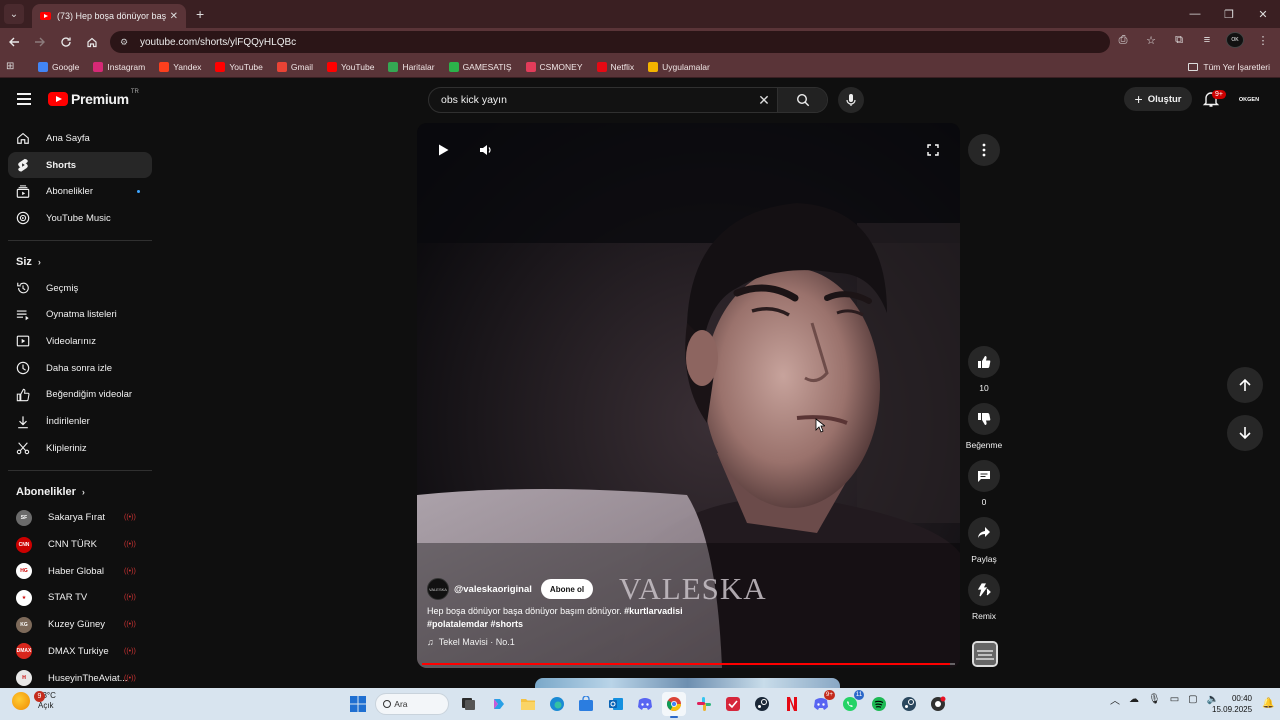 The image size is (1280, 720). I want to click on reload-button, so click(66, 42).